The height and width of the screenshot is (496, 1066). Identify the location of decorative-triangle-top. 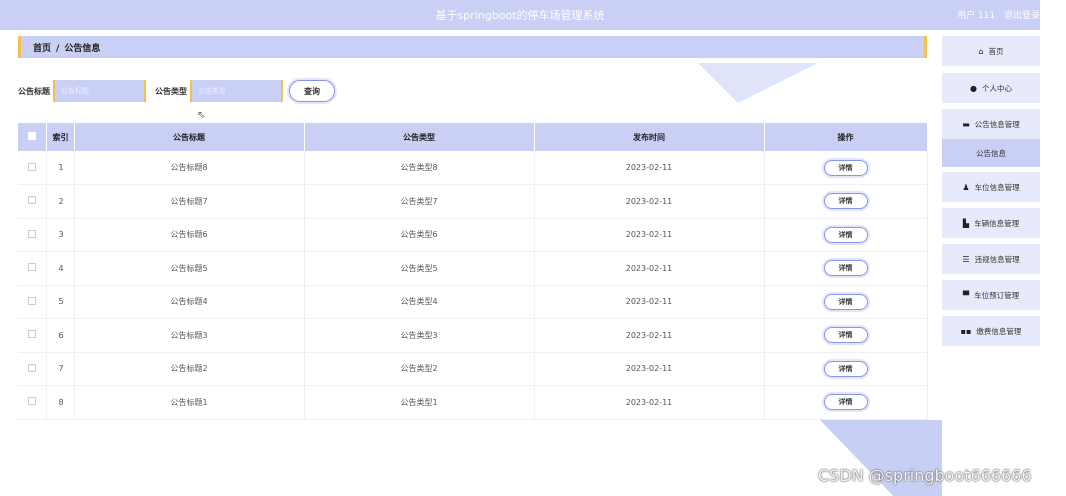
(758, 93).